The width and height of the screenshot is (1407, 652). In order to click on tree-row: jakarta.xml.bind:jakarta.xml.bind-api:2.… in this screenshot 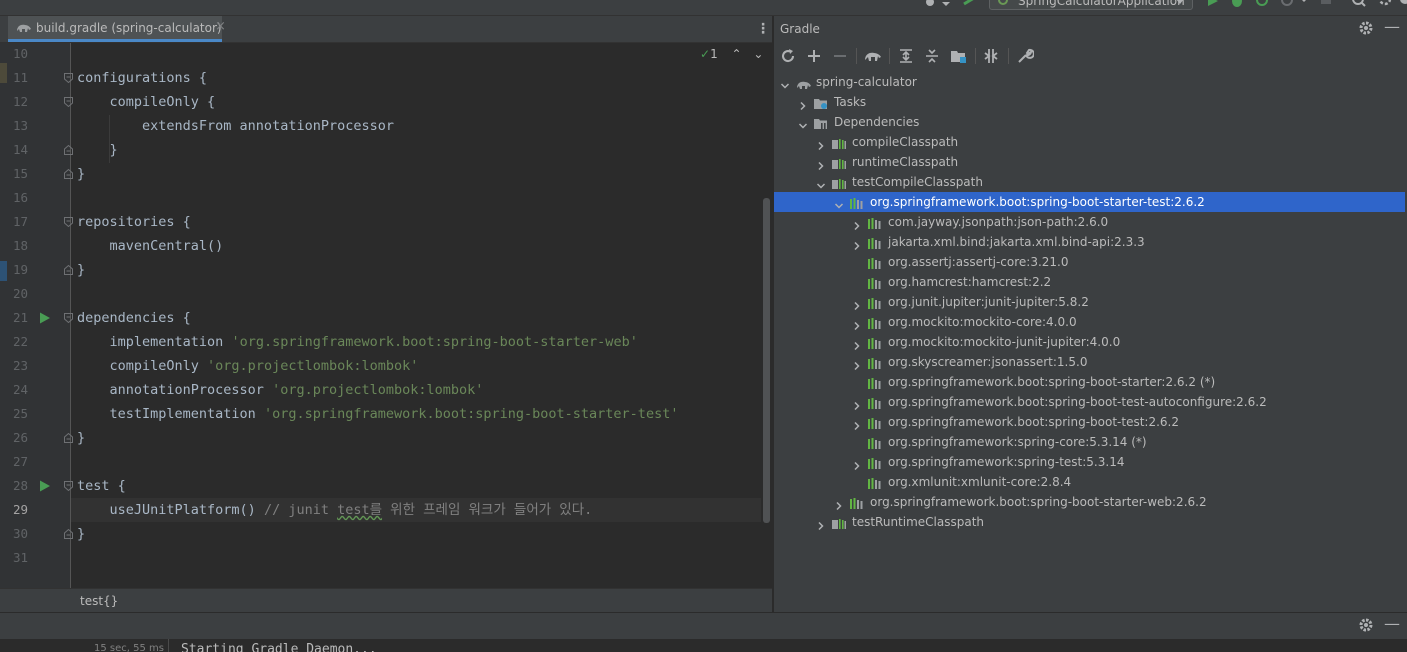, I will do `click(1089, 242)`.